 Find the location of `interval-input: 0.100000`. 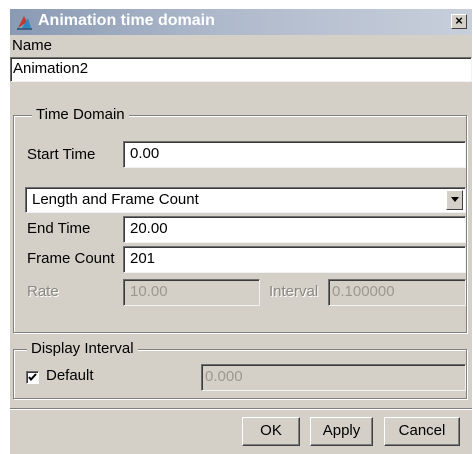

interval-input: 0.100000 is located at coordinates (397, 292).